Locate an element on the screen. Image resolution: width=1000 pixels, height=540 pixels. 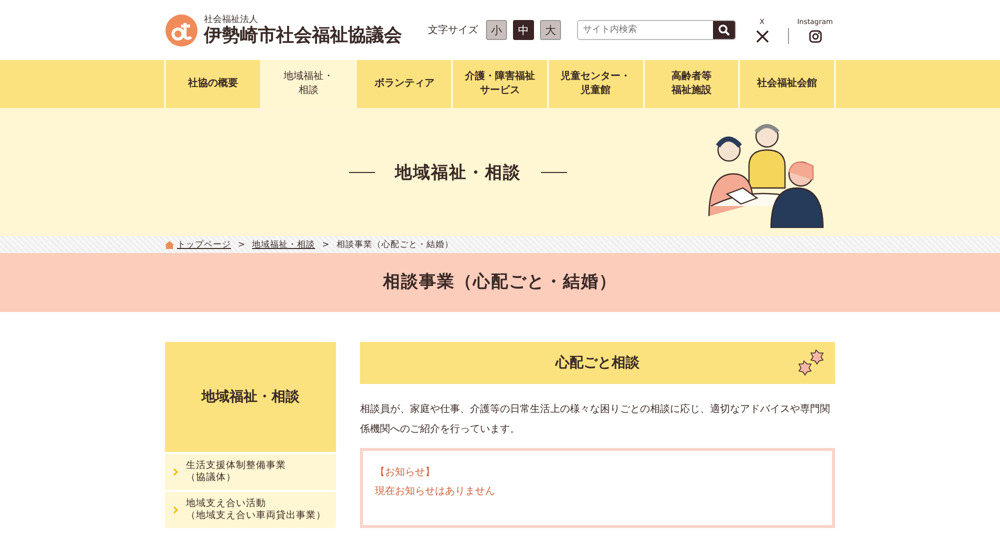
org-type: 社会福祉法人 is located at coordinates (231, 20).